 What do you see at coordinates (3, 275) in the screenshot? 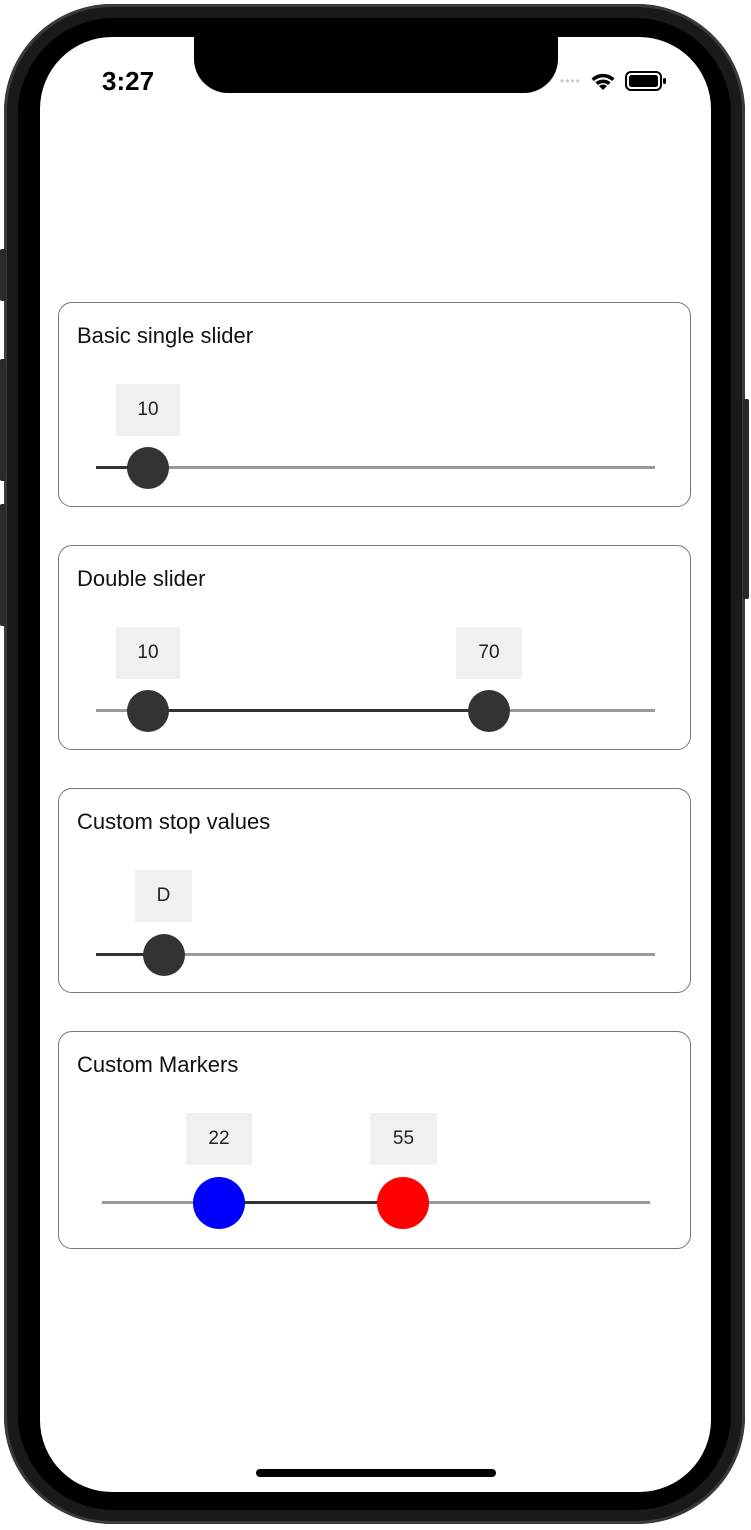
I see `mute-switch` at bounding box center [3, 275].